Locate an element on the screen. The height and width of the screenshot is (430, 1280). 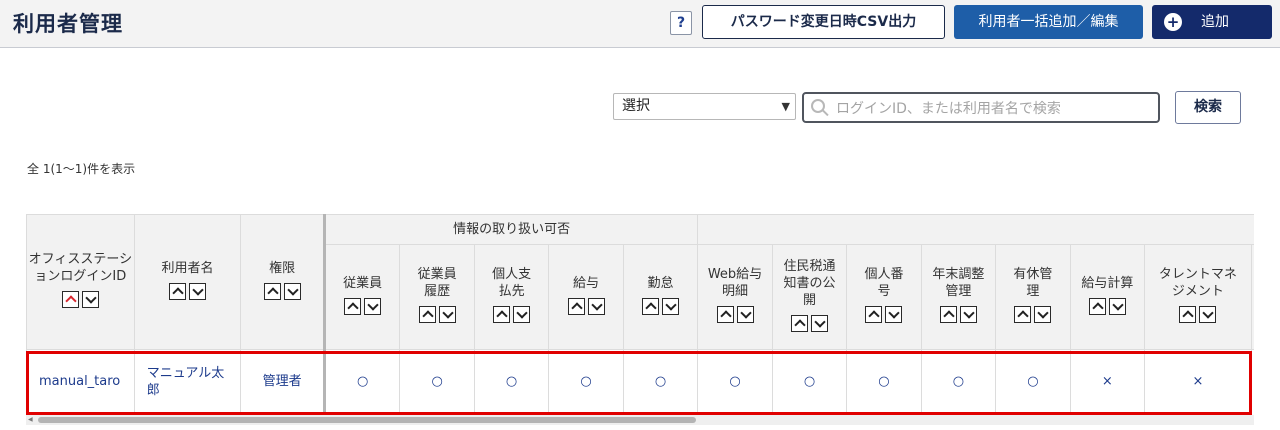
column-payee: 個人支払先 is located at coordinates (511, 297).